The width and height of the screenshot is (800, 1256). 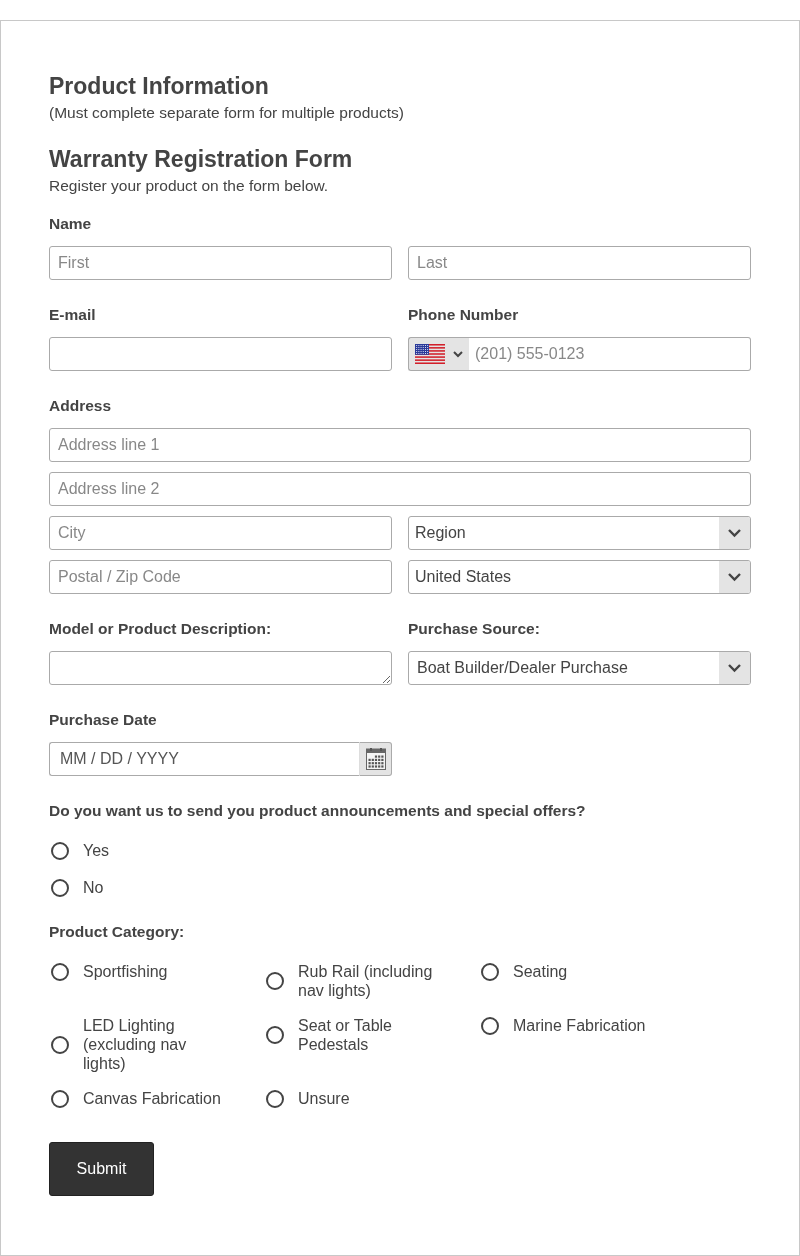 What do you see at coordinates (579, 577) in the screenshot?
I see `country-select: United States` at bounding box center [579, 577].